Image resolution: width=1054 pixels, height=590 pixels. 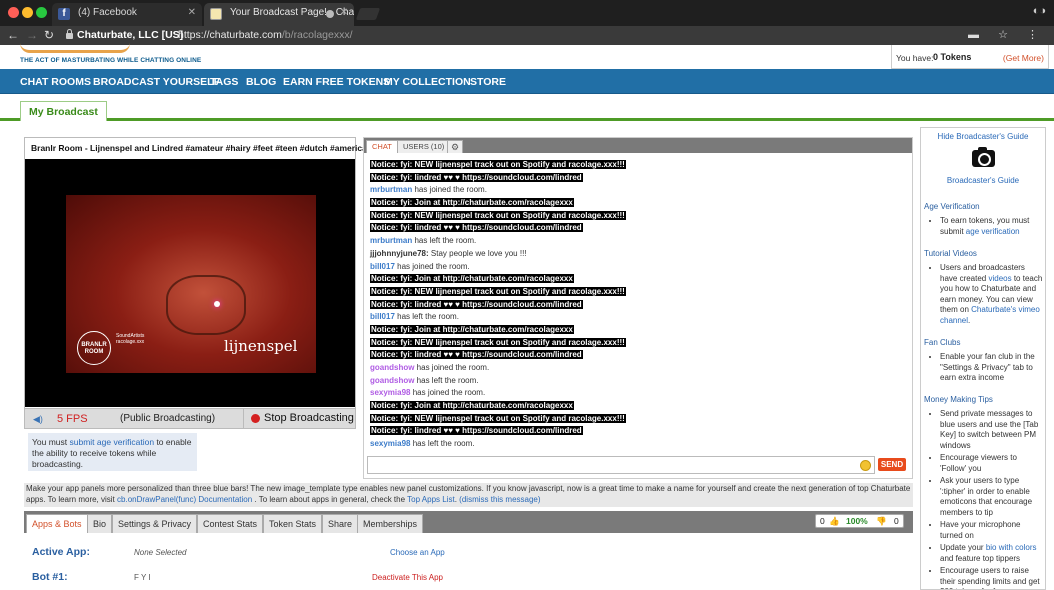 What do you see at coordinates (69, 34) in the screenshot?
I see `lock-icon` at bounding box center [69, 34].